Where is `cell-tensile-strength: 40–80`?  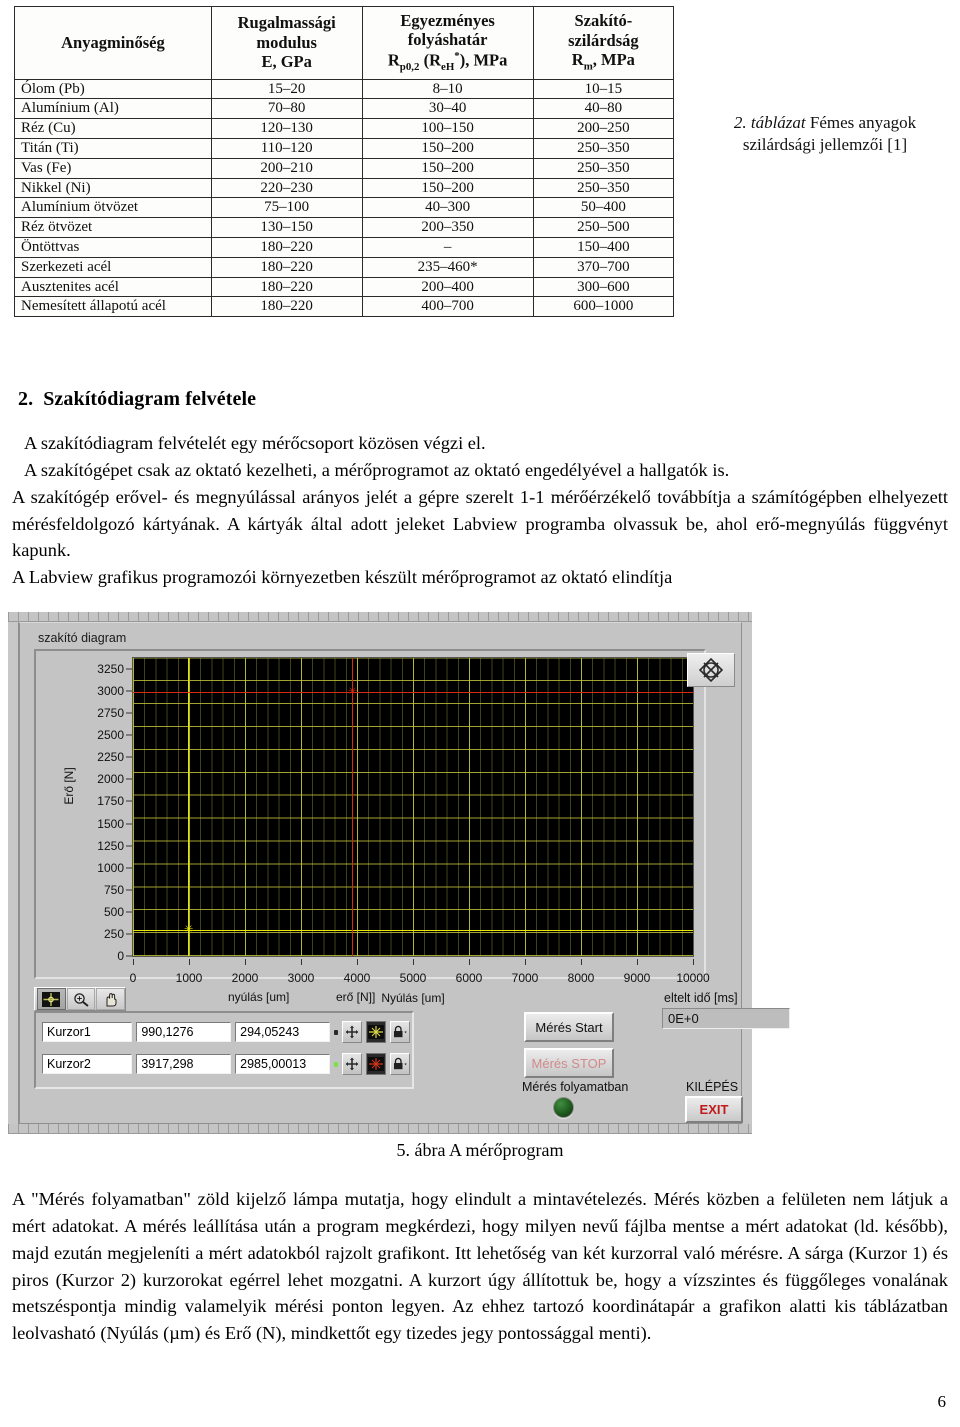 cell-tensile-strength: 40–80 is located at coordinates (603, 109).